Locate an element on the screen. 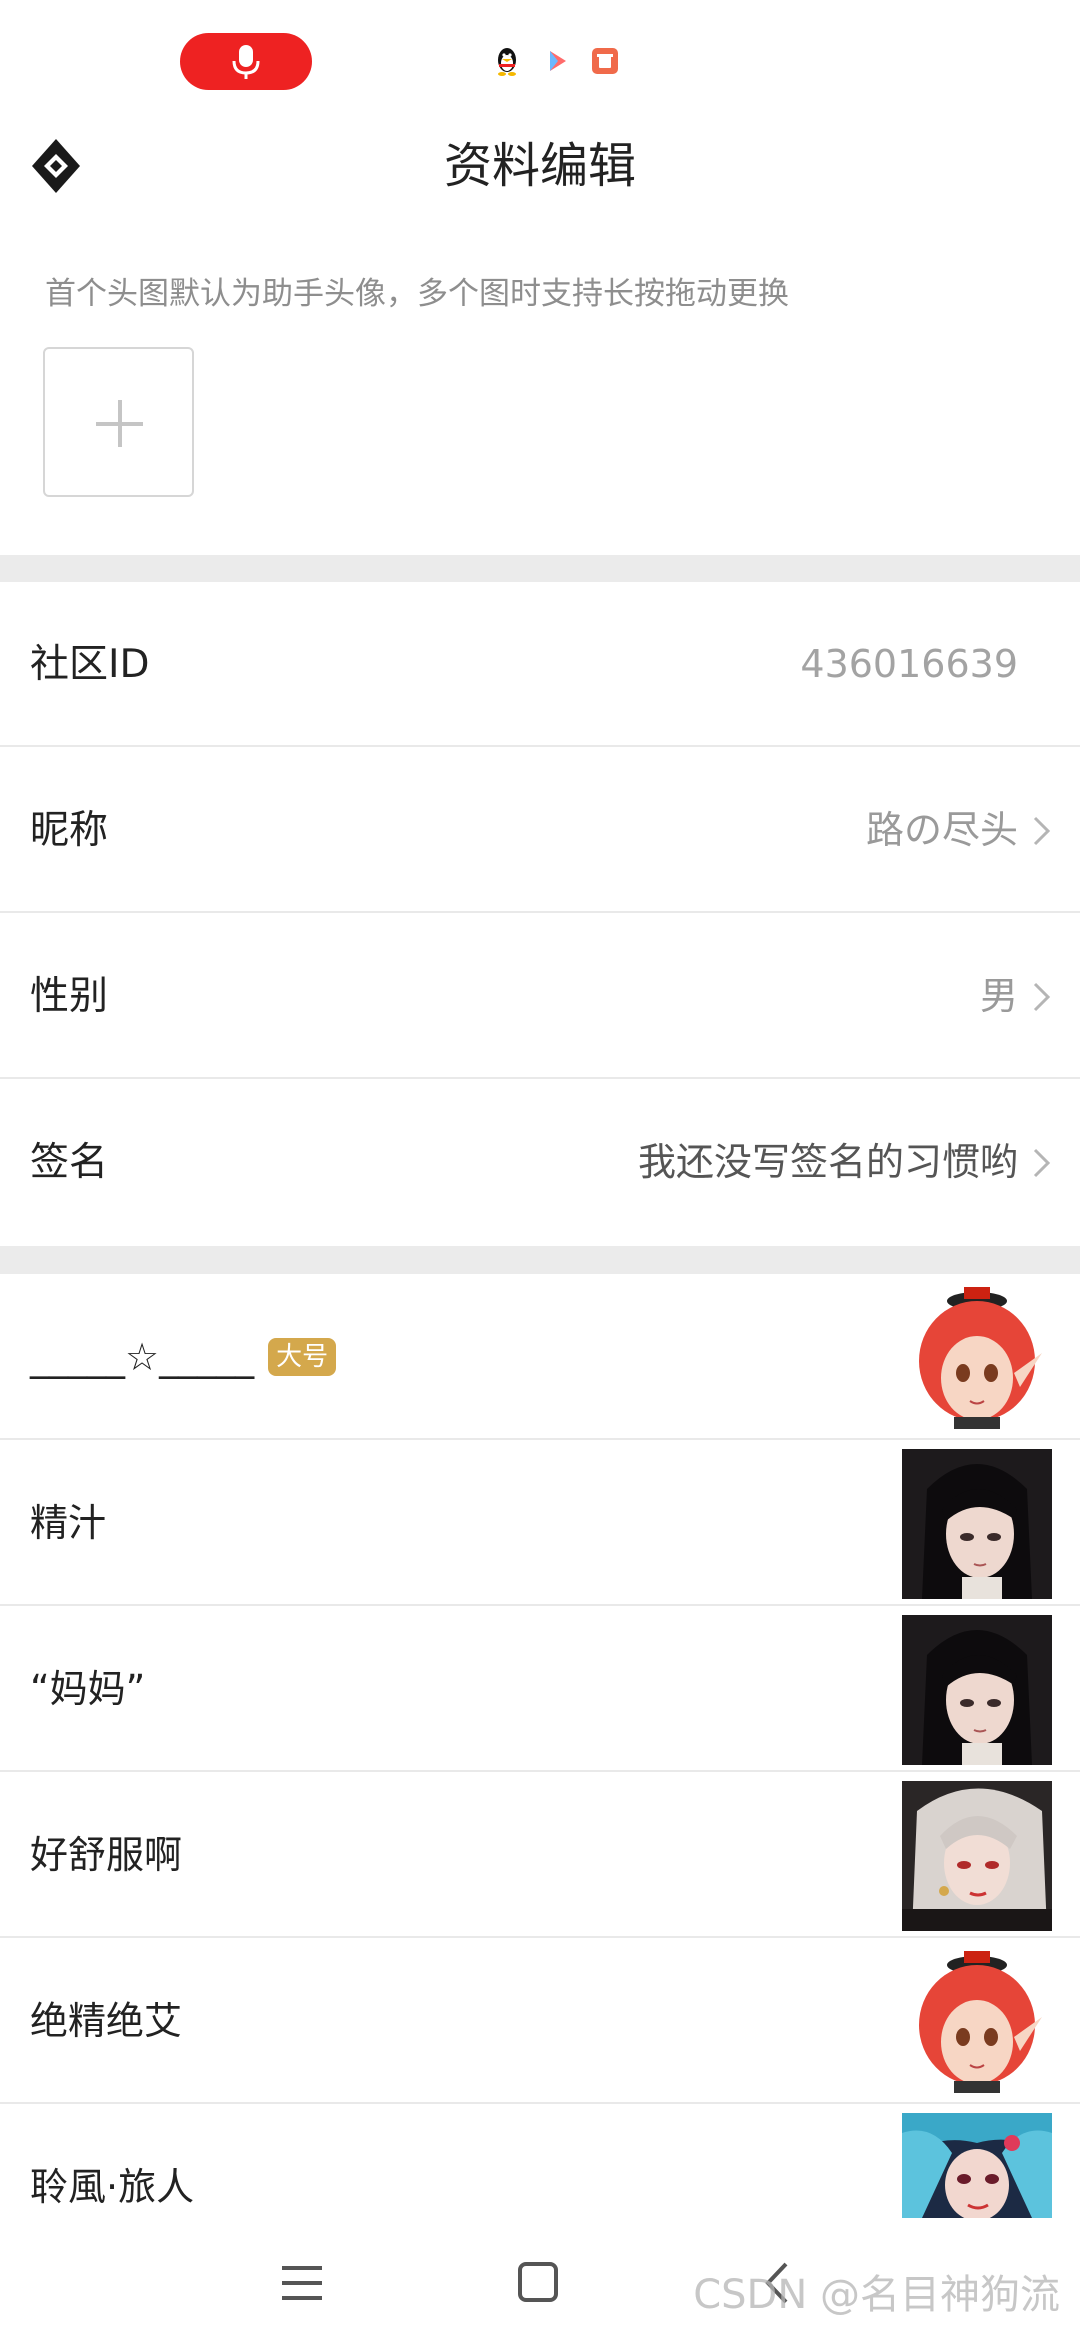 The height and width of the screenshot is (2340, 1080). account-list-item: 好舒服啊 is located at coordinates (540, 1855).